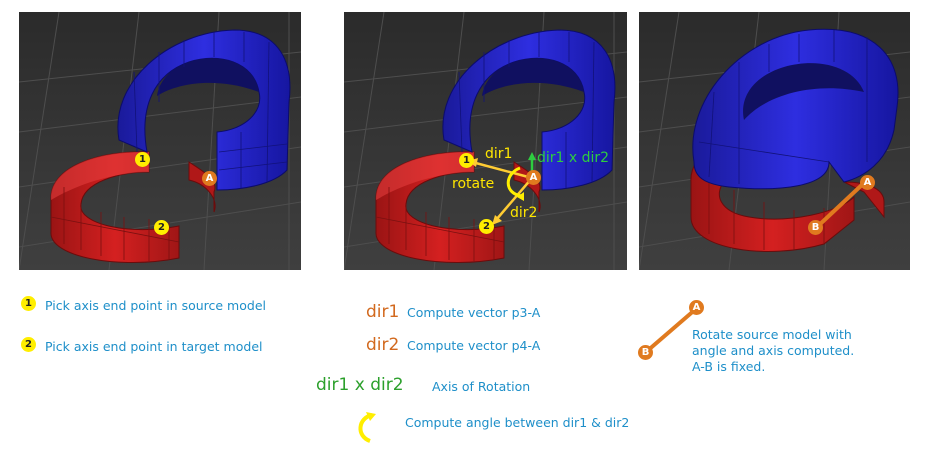 The image size is (934, 450). Describe the element at coordinates (696, 307) in the screenshot. I see `legend-marker-a: A` at that location.